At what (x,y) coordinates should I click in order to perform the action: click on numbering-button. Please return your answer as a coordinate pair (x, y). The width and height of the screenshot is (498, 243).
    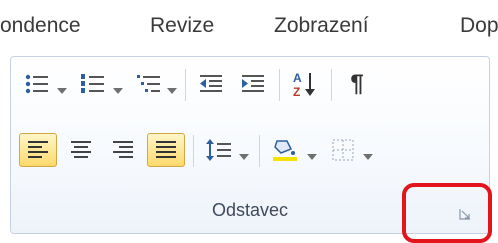
    Looking at the image, I should click on (93, 84).